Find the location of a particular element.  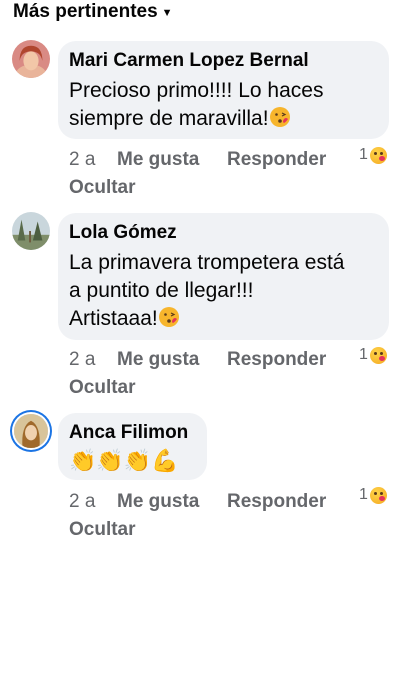

sort-dropdown: Más pertinentes ▼ is located at coordinates (93, 12).